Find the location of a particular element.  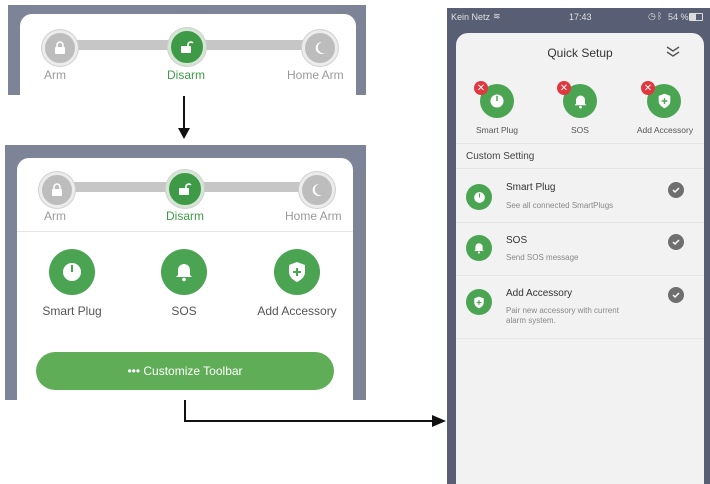

item-title: Add Accessory is located at coordinates (539, 293).